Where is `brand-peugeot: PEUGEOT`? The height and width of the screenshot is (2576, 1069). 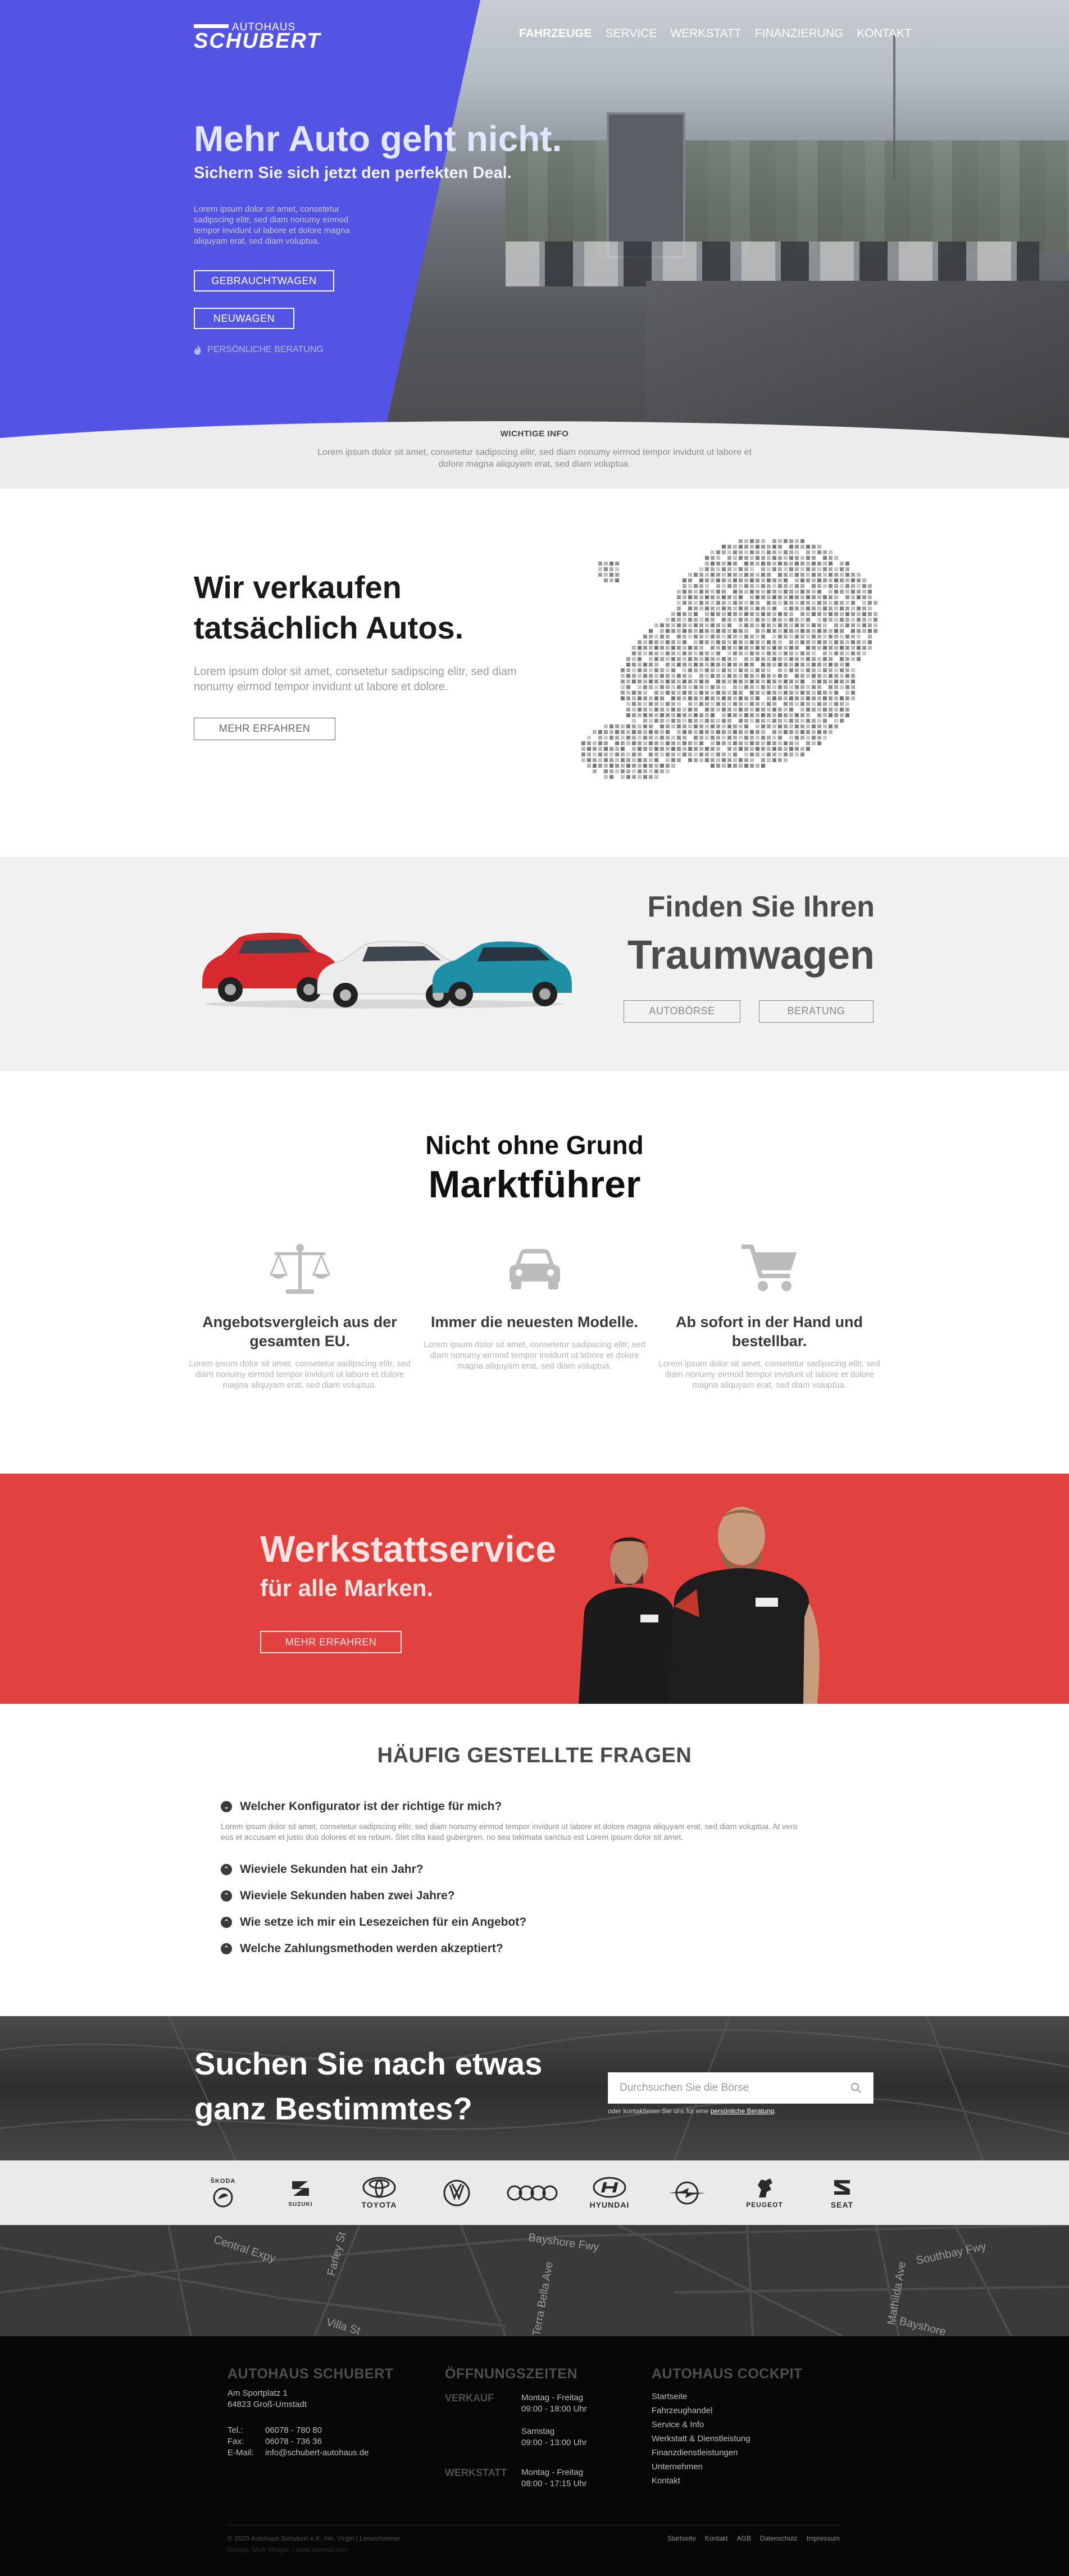
brand-peugeot: PEUGEOT is located at coordinates (764, 2193).